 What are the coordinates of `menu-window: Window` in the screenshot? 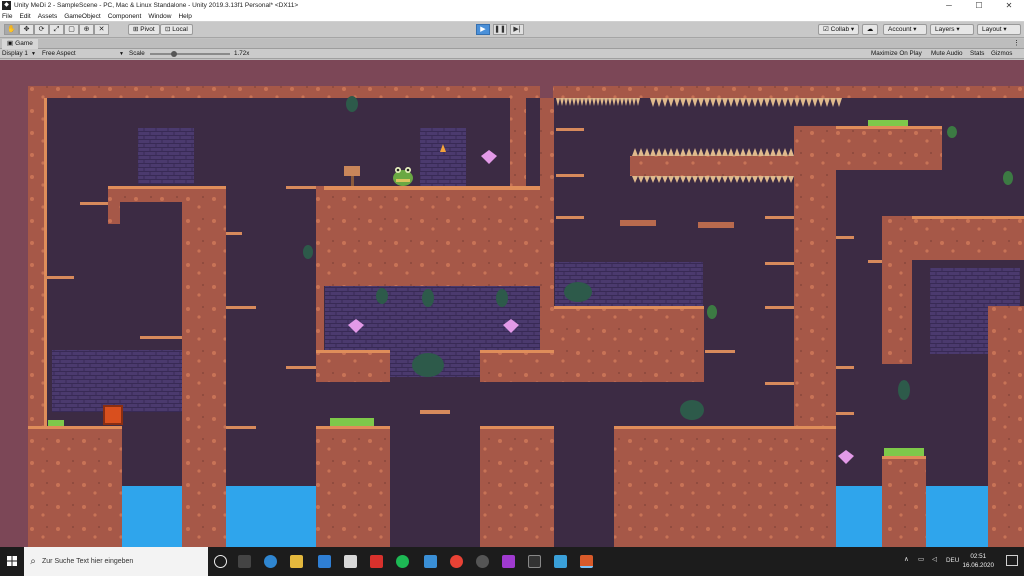 It's located at (159, 16).